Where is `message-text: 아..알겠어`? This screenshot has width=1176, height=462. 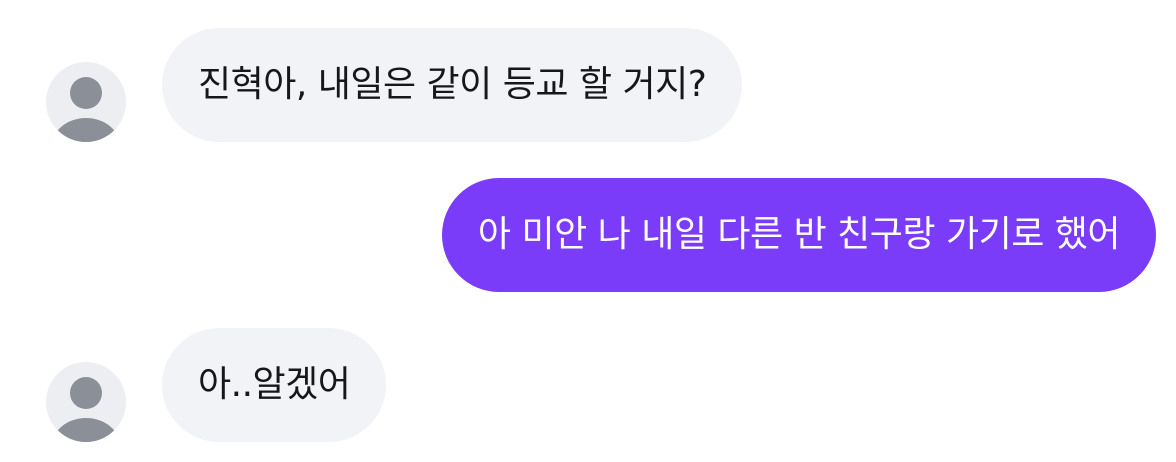 message-text: 아..알겠어 is located at coordinates (274, 384).